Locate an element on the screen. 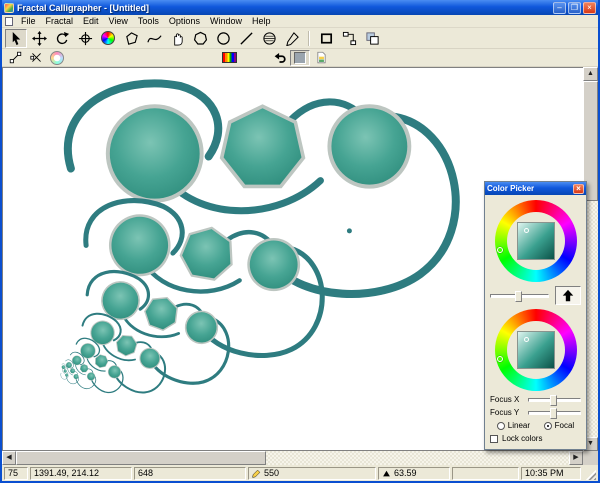 This screenshot has width=600, height=483. undo-tool is located at coordinates (279, 58).